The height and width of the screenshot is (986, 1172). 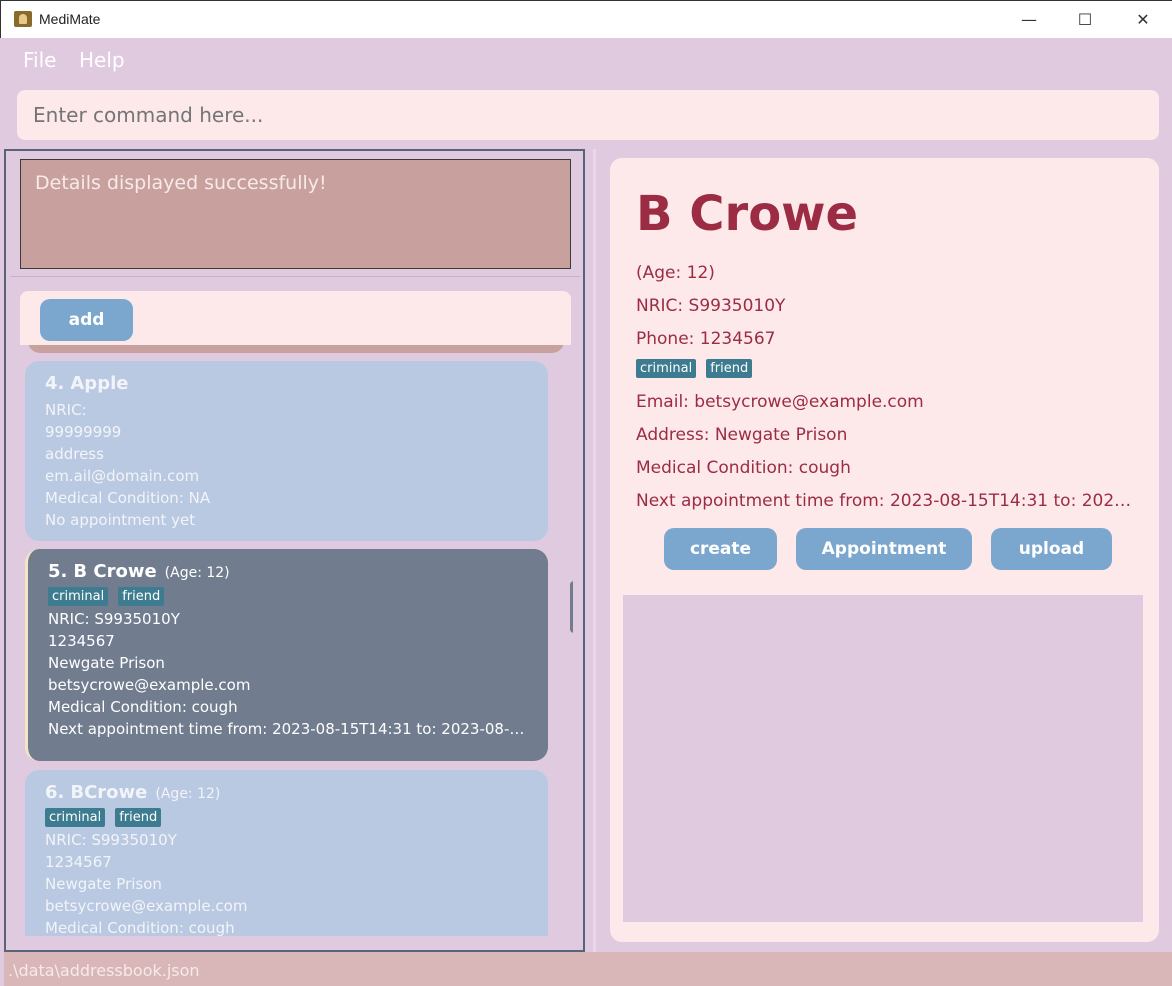 What do you see at coordinates (23, 19) in the screenshot?
I see `app-icon` at bounding box center [23, 19].